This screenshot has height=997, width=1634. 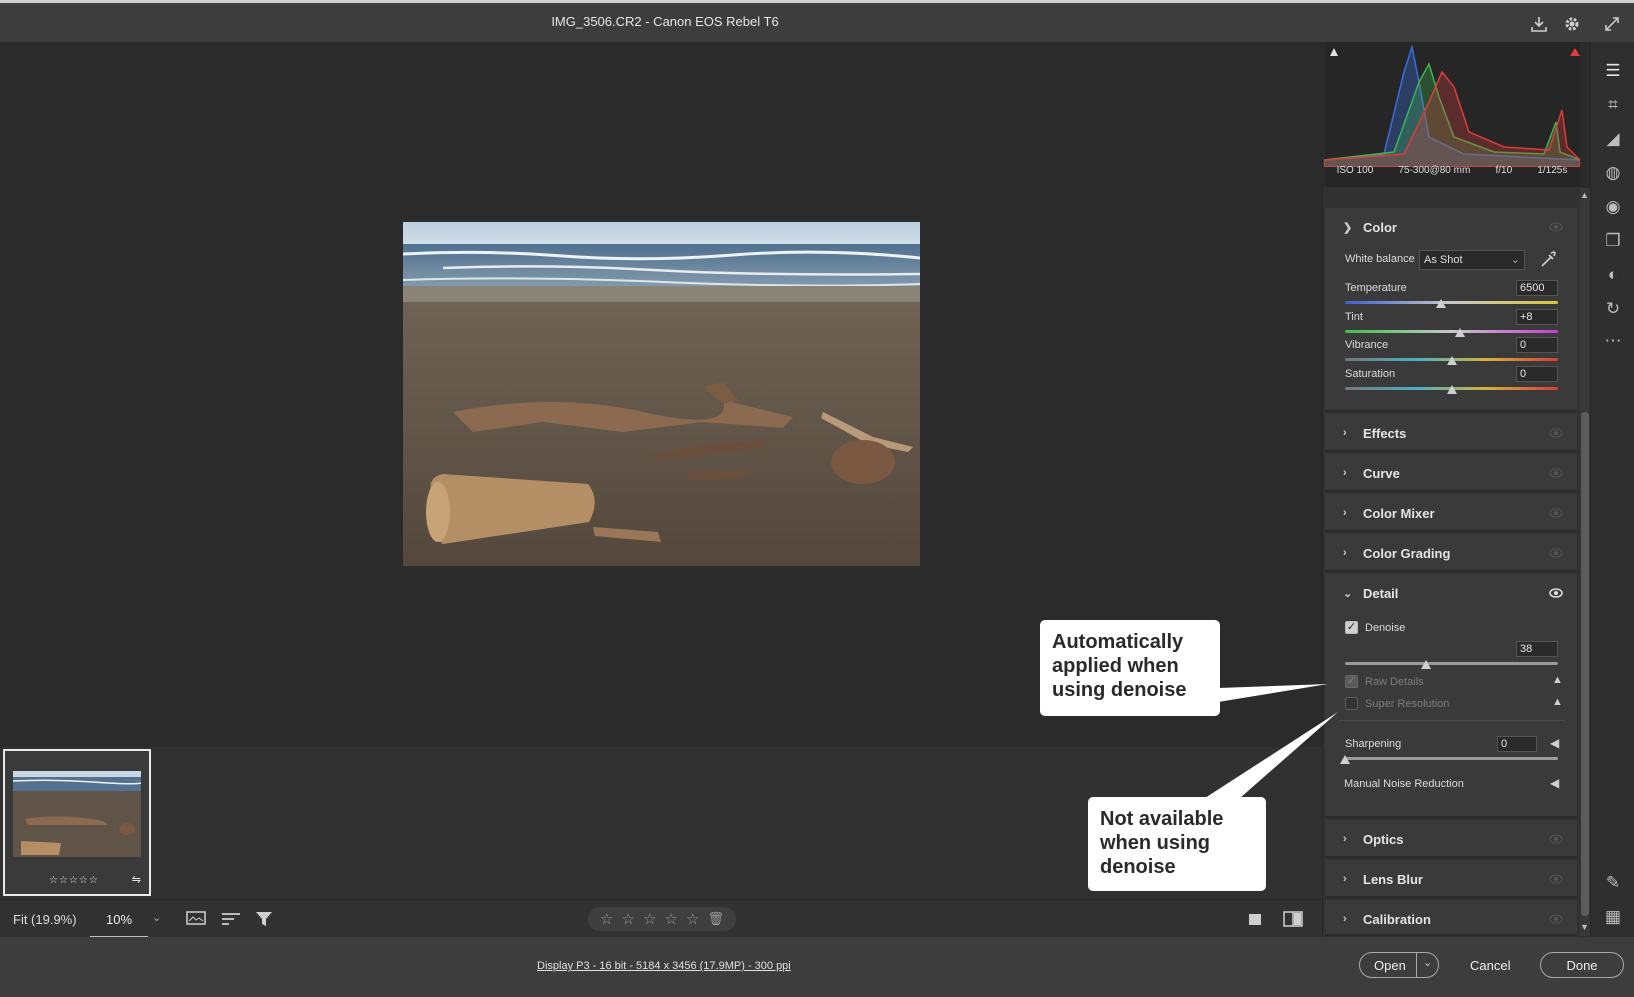 What do you see at coordinates (1293, 919) in the screenshot?
I see `compare-view-icon` at bounding box center [1293, 919].